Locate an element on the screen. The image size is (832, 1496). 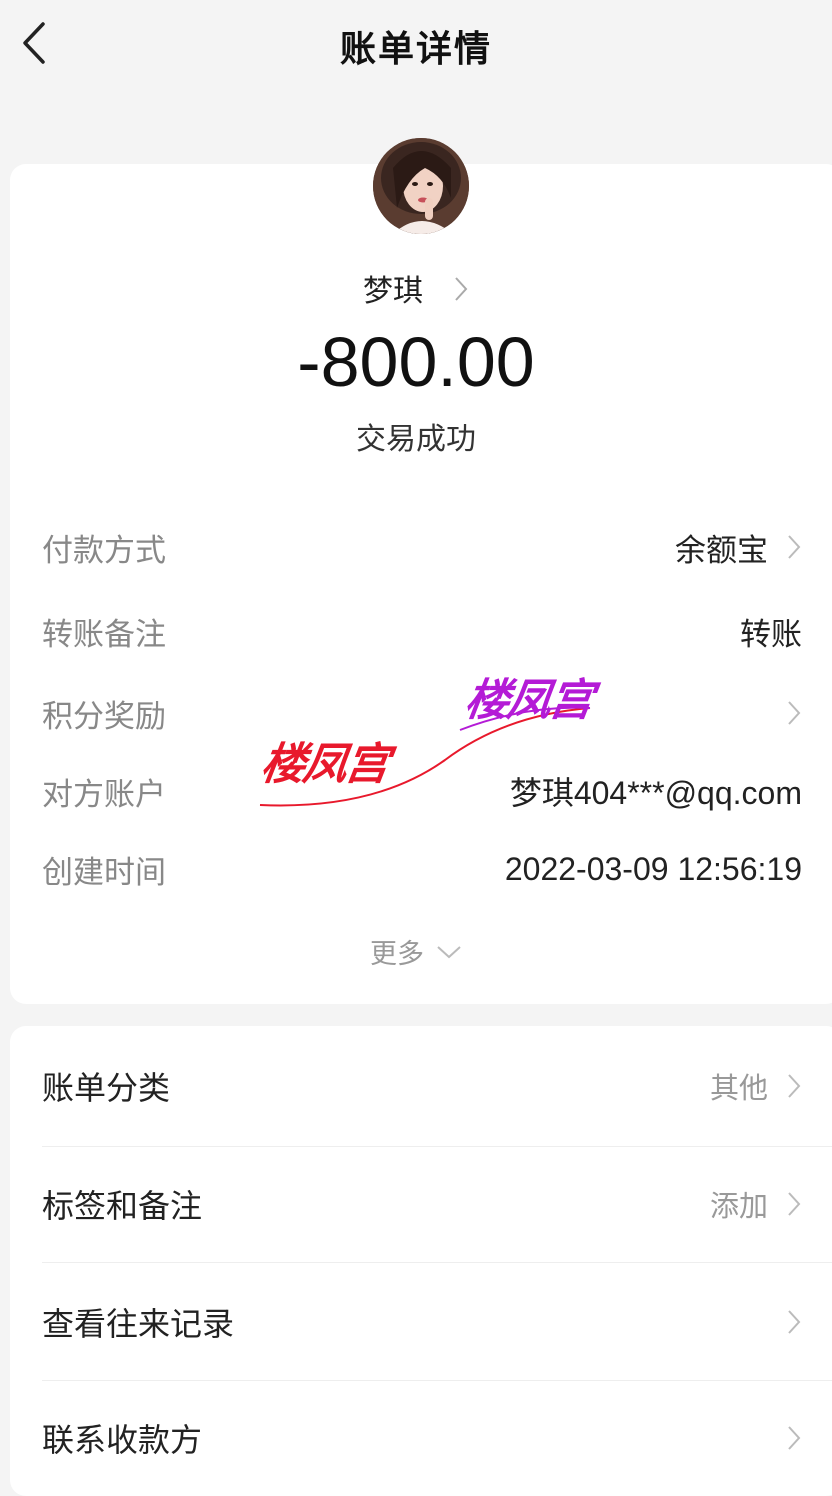
menu-item-hint: 其他 is located at coordinates (738, 1088).